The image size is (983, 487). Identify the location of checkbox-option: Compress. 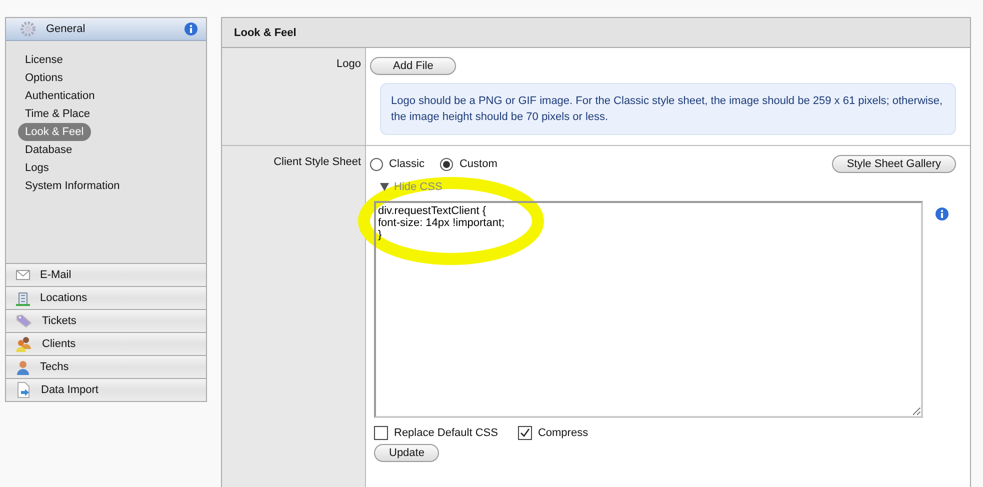
(553, 433).